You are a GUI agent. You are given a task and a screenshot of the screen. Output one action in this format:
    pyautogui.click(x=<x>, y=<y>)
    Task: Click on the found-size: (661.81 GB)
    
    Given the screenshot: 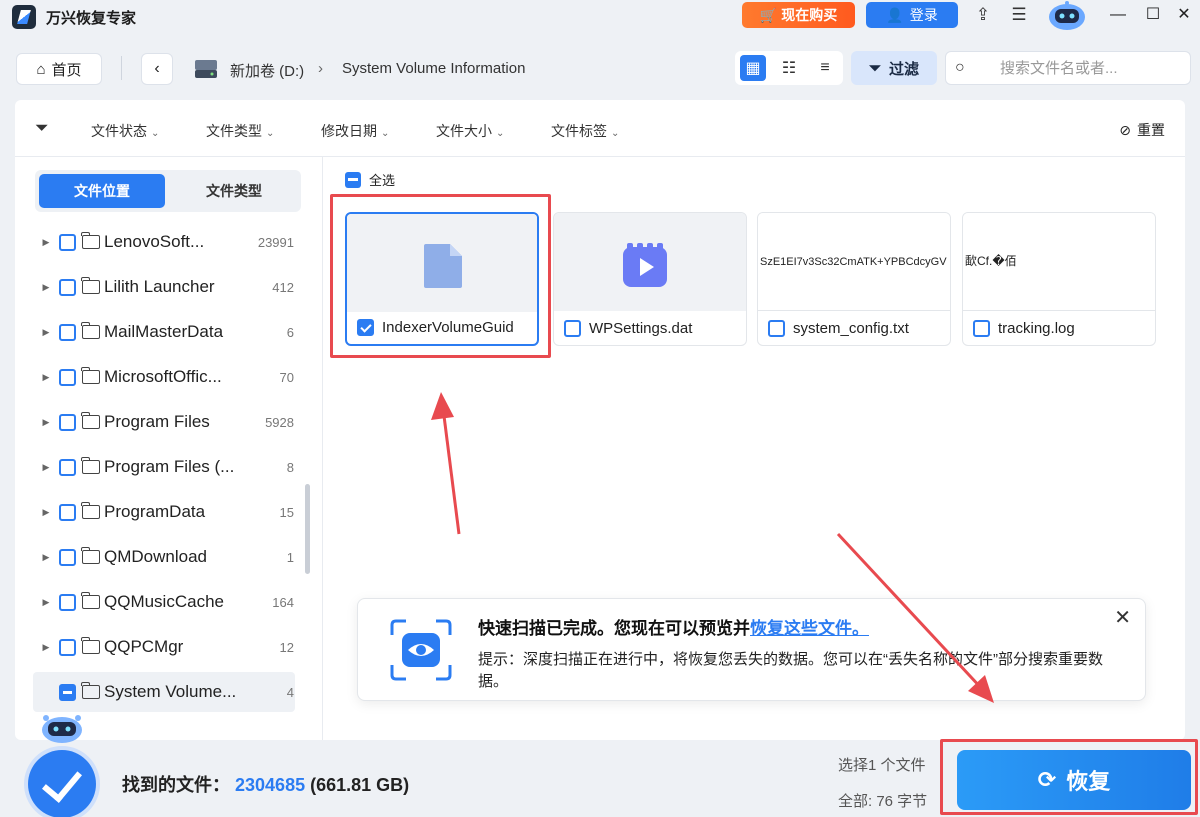 What is the action you would take?
    pyautogui.click(x=360, y=785)
    